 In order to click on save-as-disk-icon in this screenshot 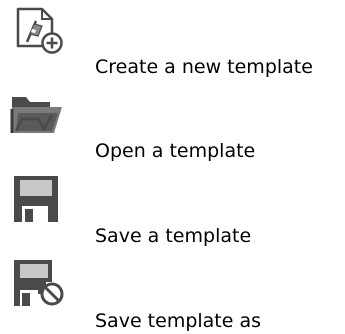, I will do `click(38, 284)`.